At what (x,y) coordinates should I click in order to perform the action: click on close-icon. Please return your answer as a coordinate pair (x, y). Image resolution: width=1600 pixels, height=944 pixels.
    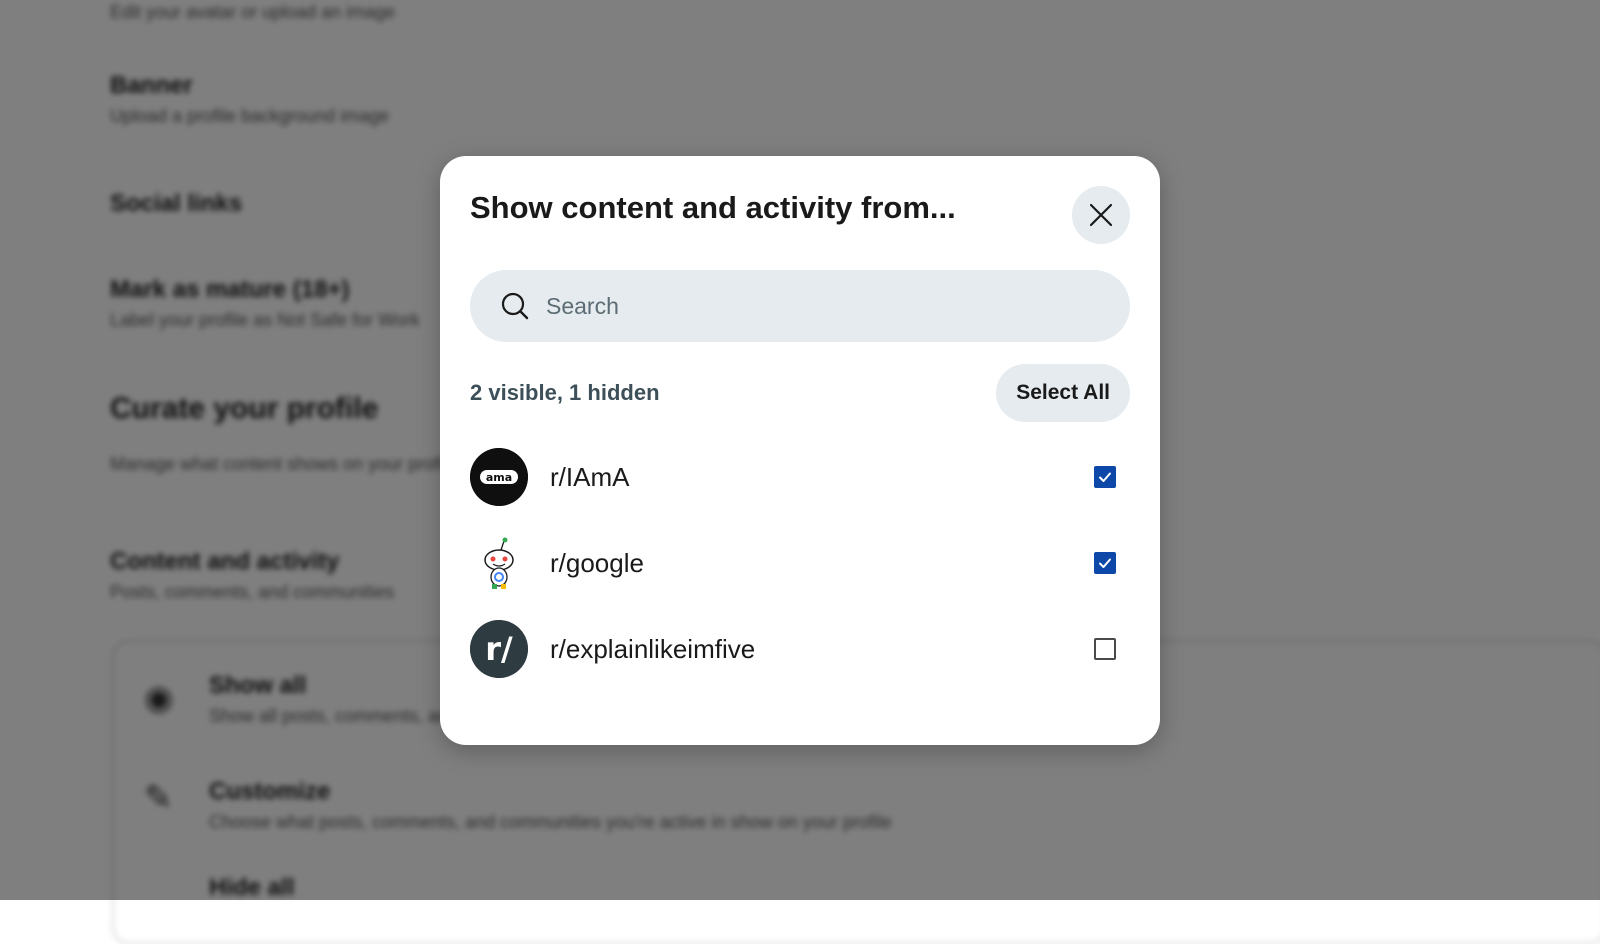
    Looking at the image, I should click on (1101, 215).